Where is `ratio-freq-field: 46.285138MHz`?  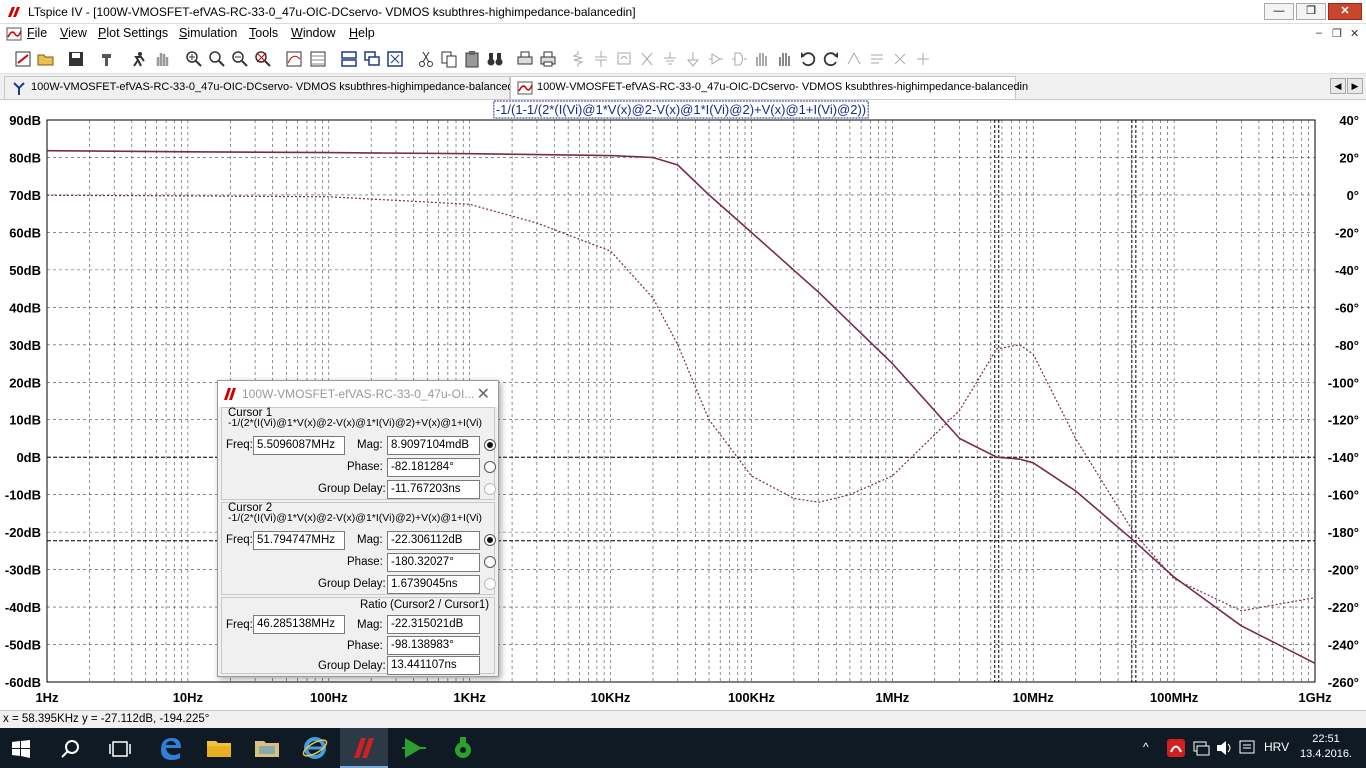 ratio-freq-field: 46.285138MHz is located at coordinates (299, 624).